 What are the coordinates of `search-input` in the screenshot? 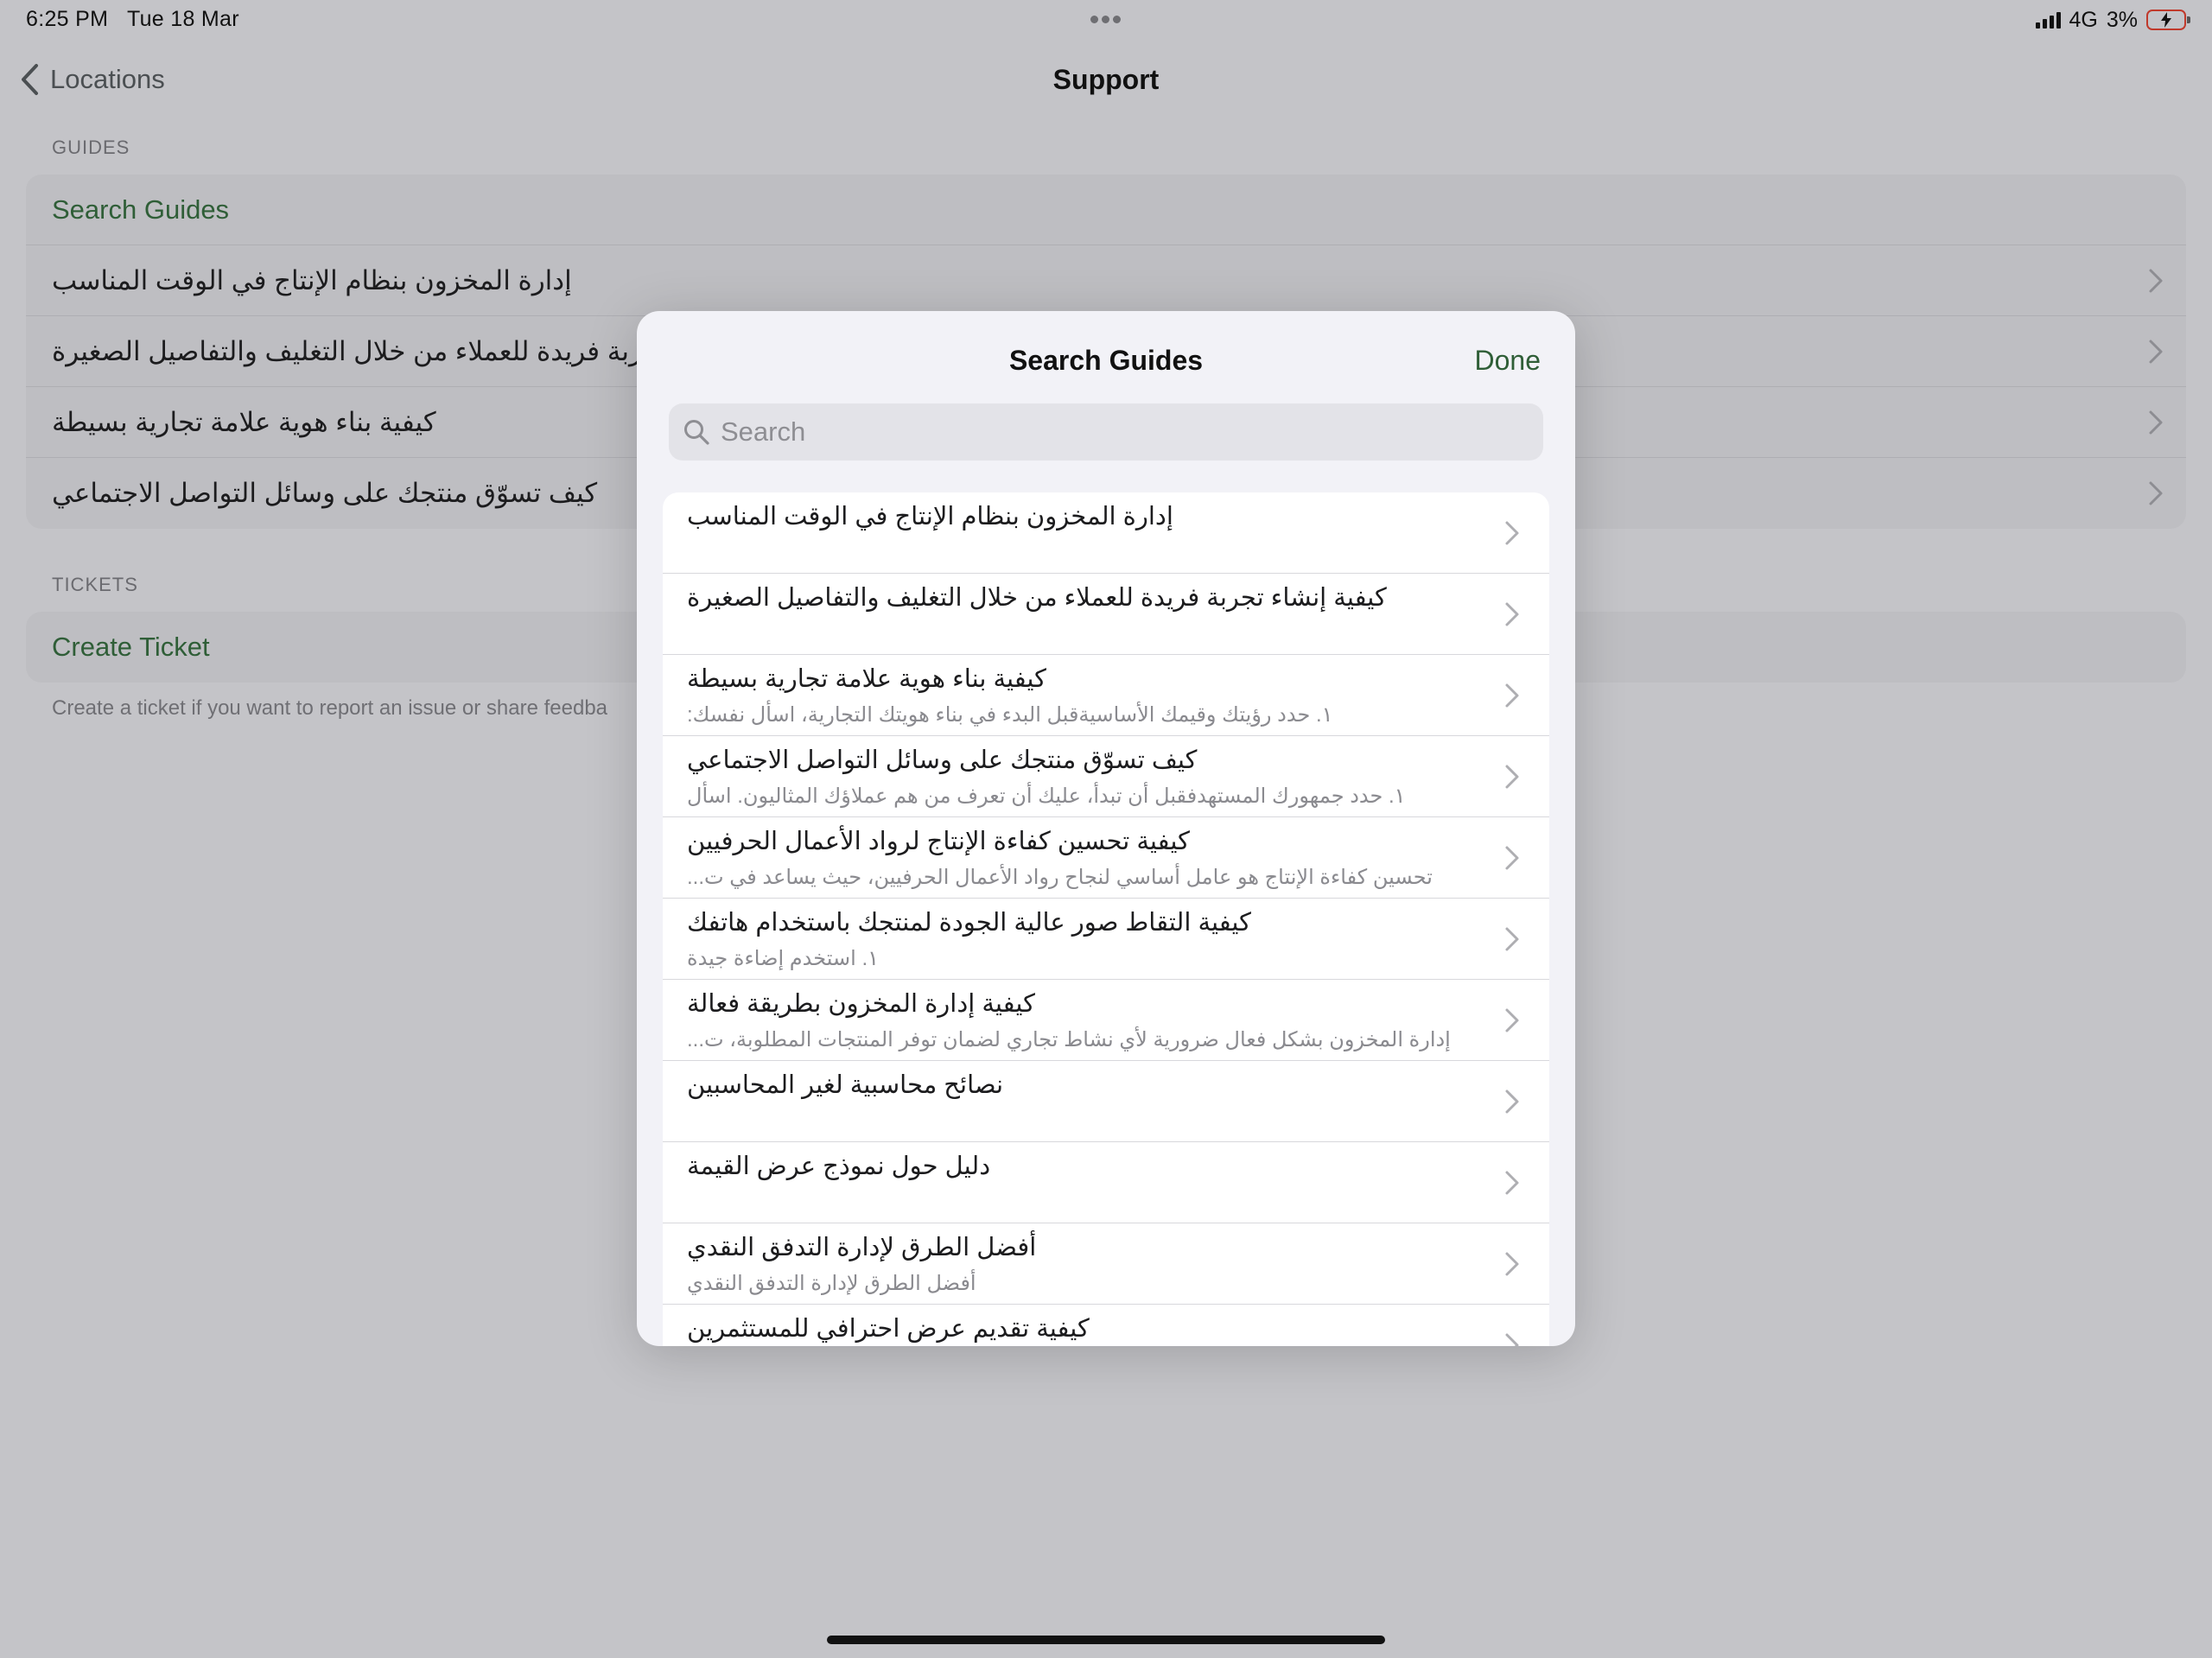 It's located at (1109, 432).